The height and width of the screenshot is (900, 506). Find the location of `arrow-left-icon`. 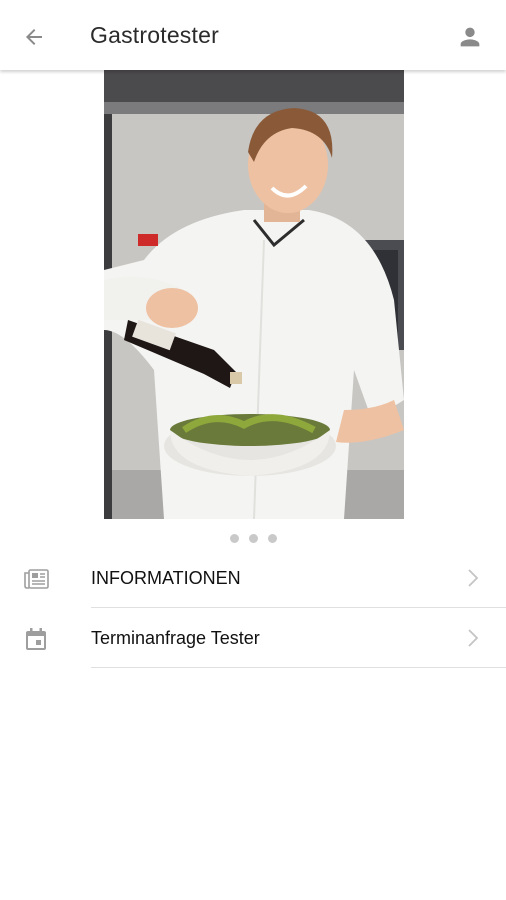

arrow-left-icon is located at coordinates (34, 37).